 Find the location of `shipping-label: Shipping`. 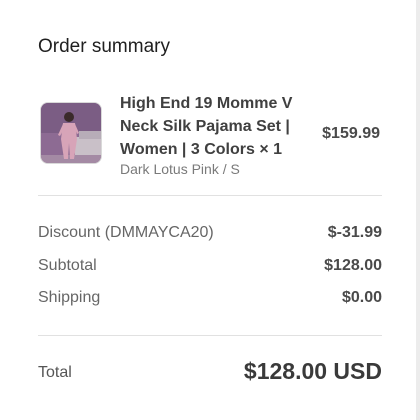

shipping-label: Shipping is located at coordinates (69, 297).